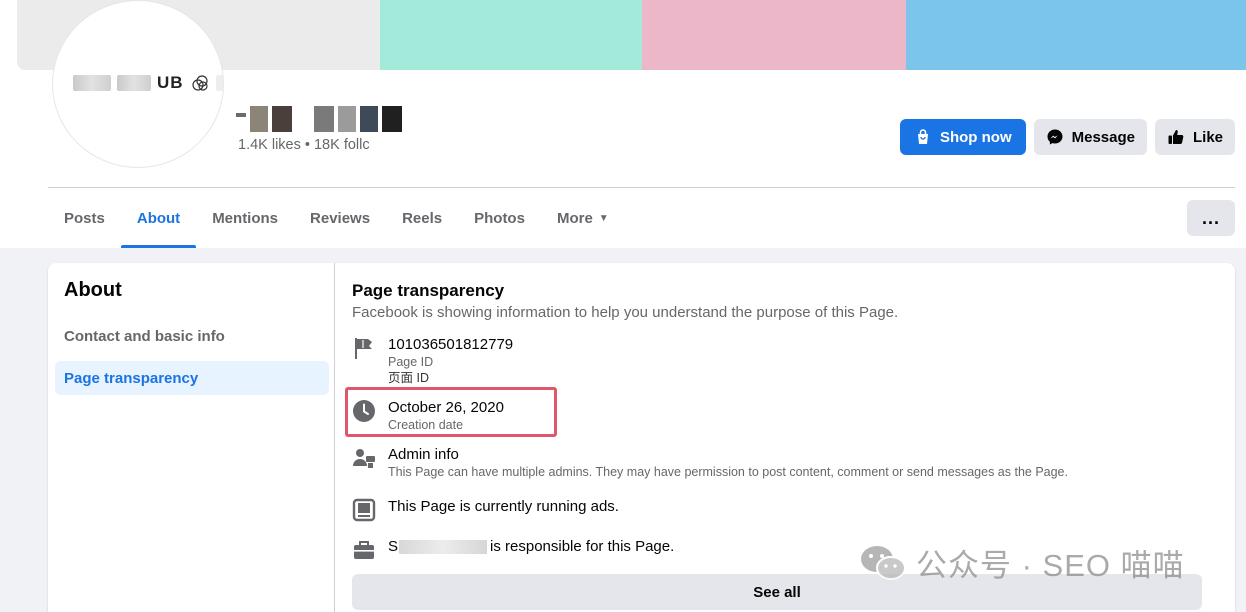  What do you see at coordinates (319, 115) in the screenshot?
I see `page-name-redacted` at bounding box center [319, 115].